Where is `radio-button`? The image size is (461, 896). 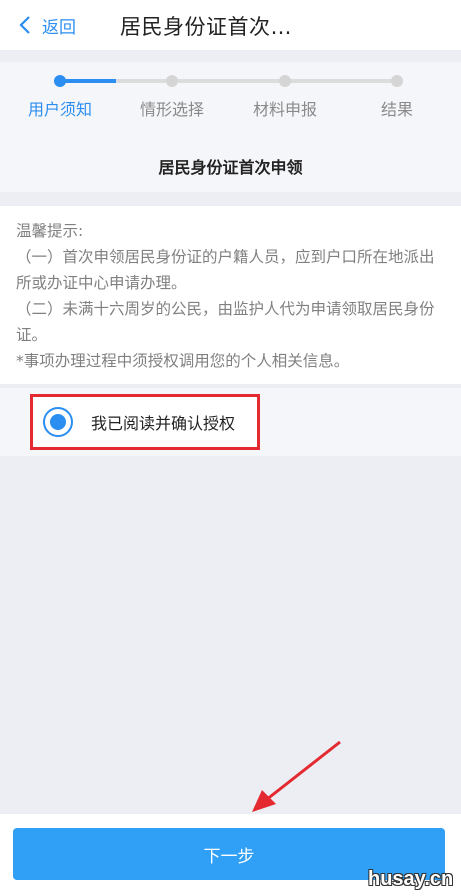
radio-button is located at coordinates (58, 422).